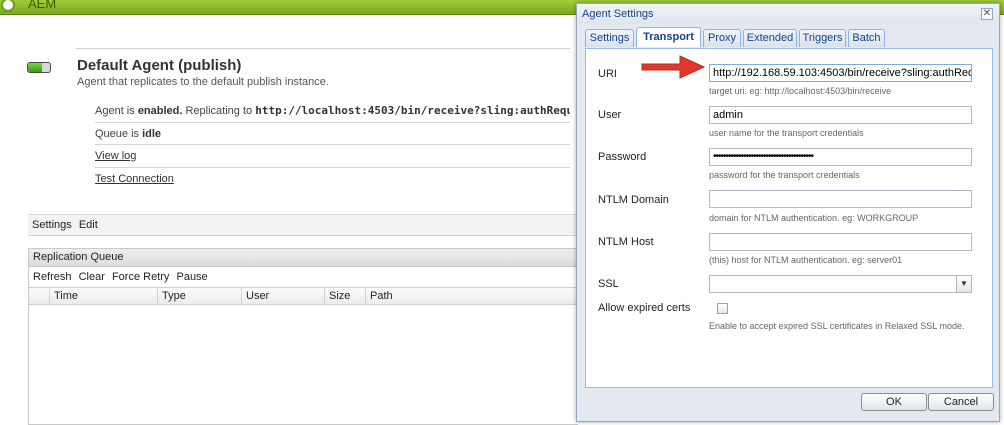 The height and width of the screenshot is (425, 1004). I want to click on tab-triggers: Triggers, so click(822, 38).